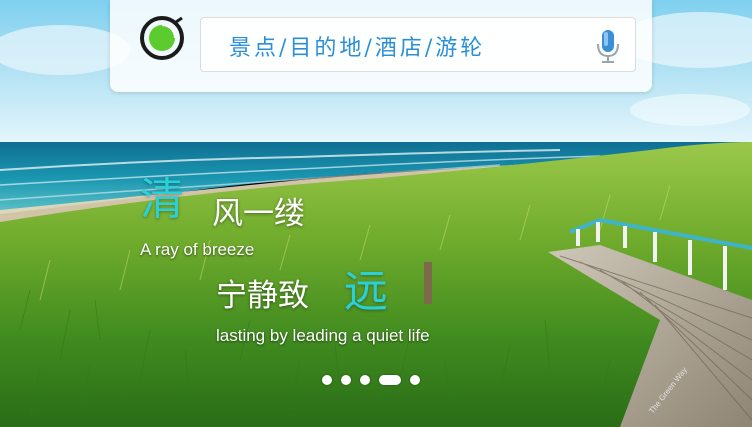 The image size is (752, 427). I want to click on slogan-highlight-yuan: 远, so click(366, 291).